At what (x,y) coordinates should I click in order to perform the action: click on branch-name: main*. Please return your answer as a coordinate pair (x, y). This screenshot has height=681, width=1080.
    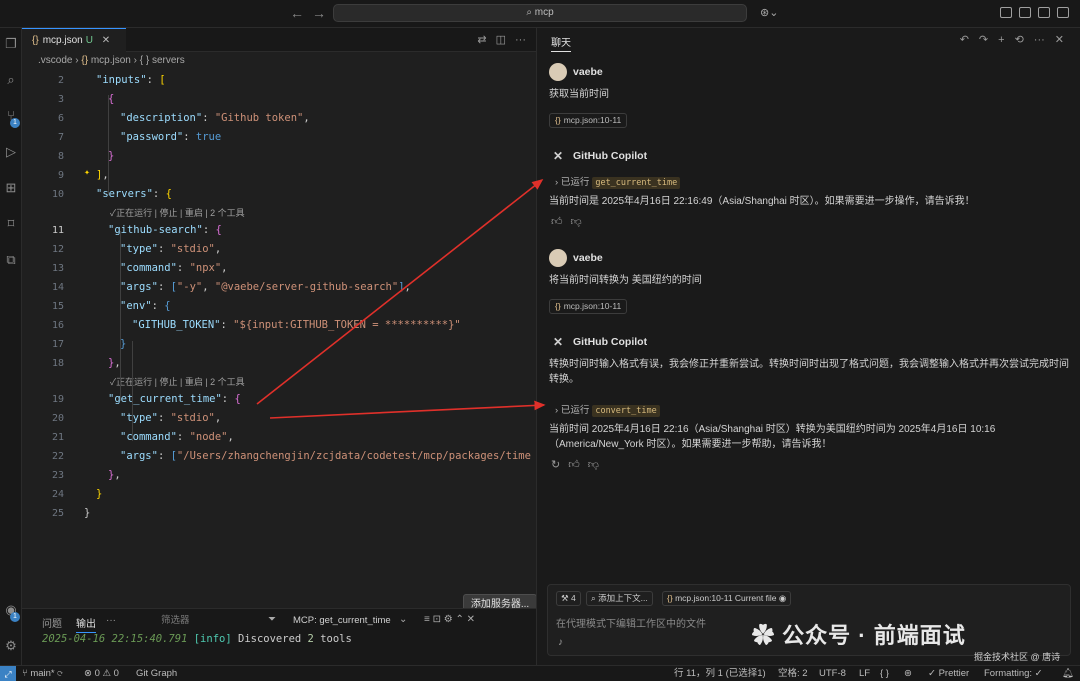
    Looking at the image, I should click on (42, 673).